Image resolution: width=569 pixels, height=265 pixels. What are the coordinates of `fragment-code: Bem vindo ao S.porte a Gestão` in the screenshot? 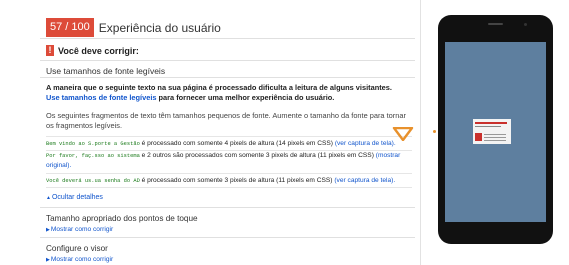 It's located at (93, 144).